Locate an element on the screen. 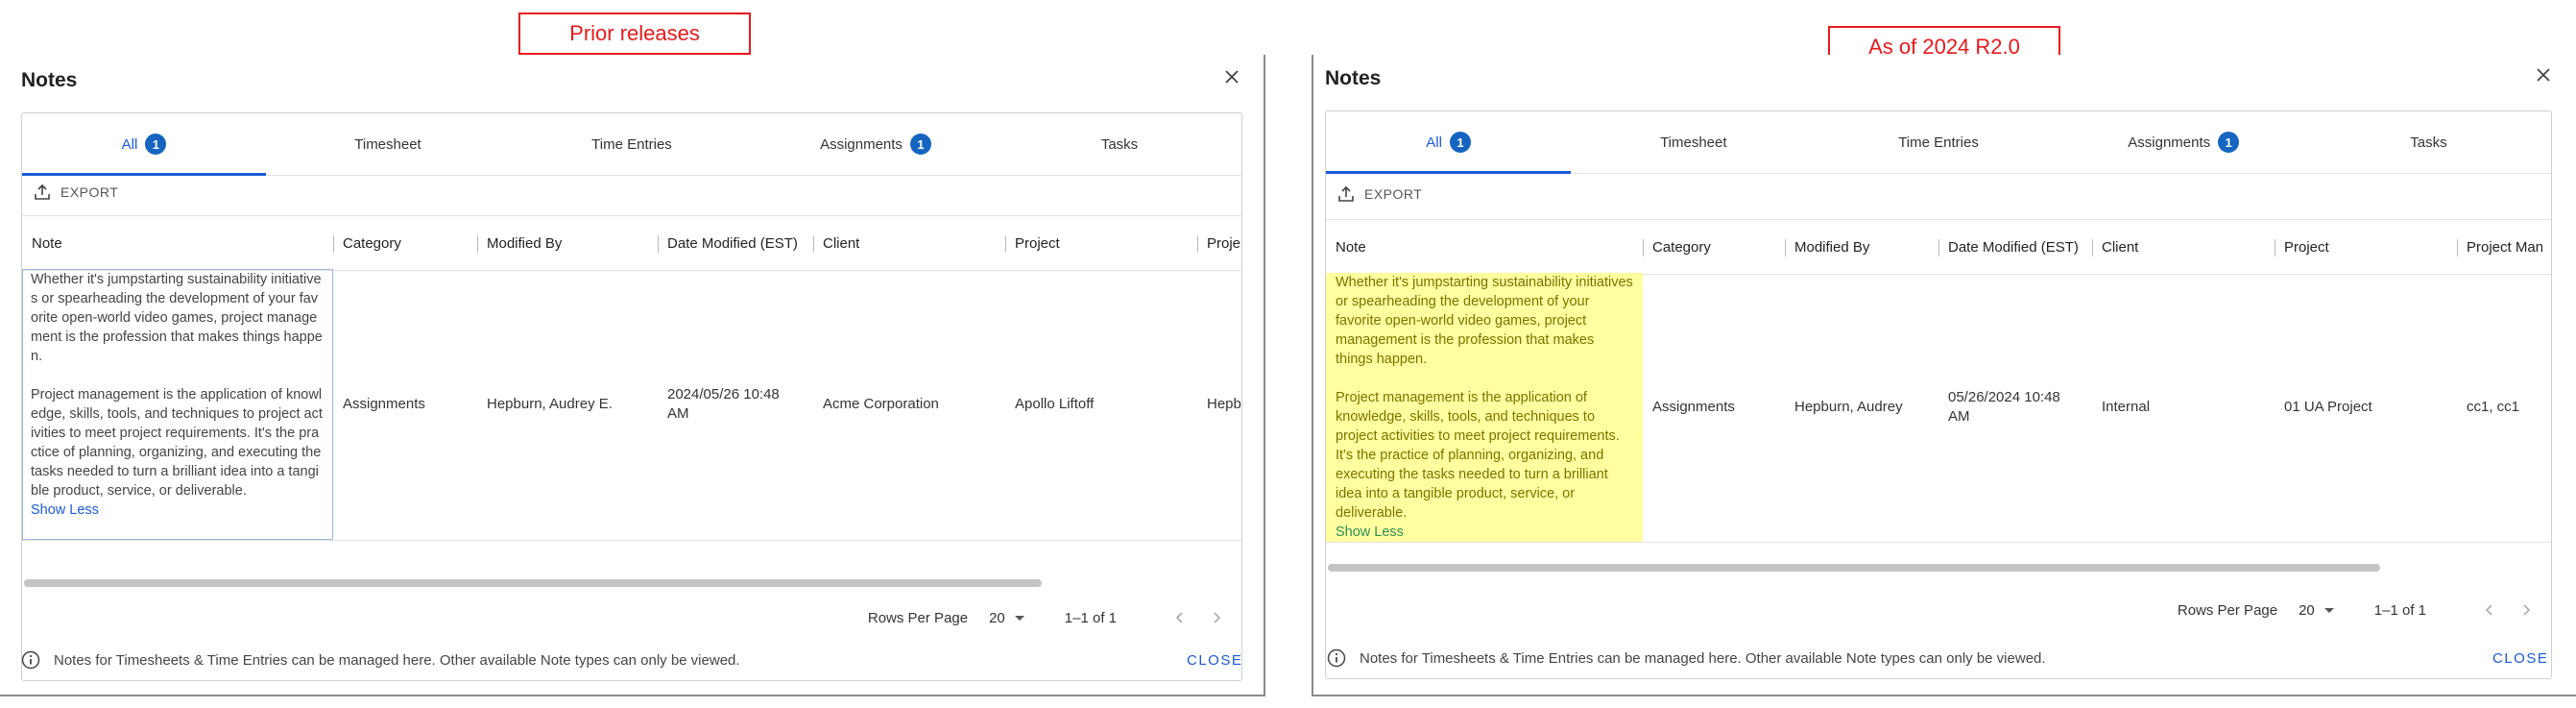 The image size is (2576, 708). col-project-manager: Proje is located at coordinates (1219, 243).